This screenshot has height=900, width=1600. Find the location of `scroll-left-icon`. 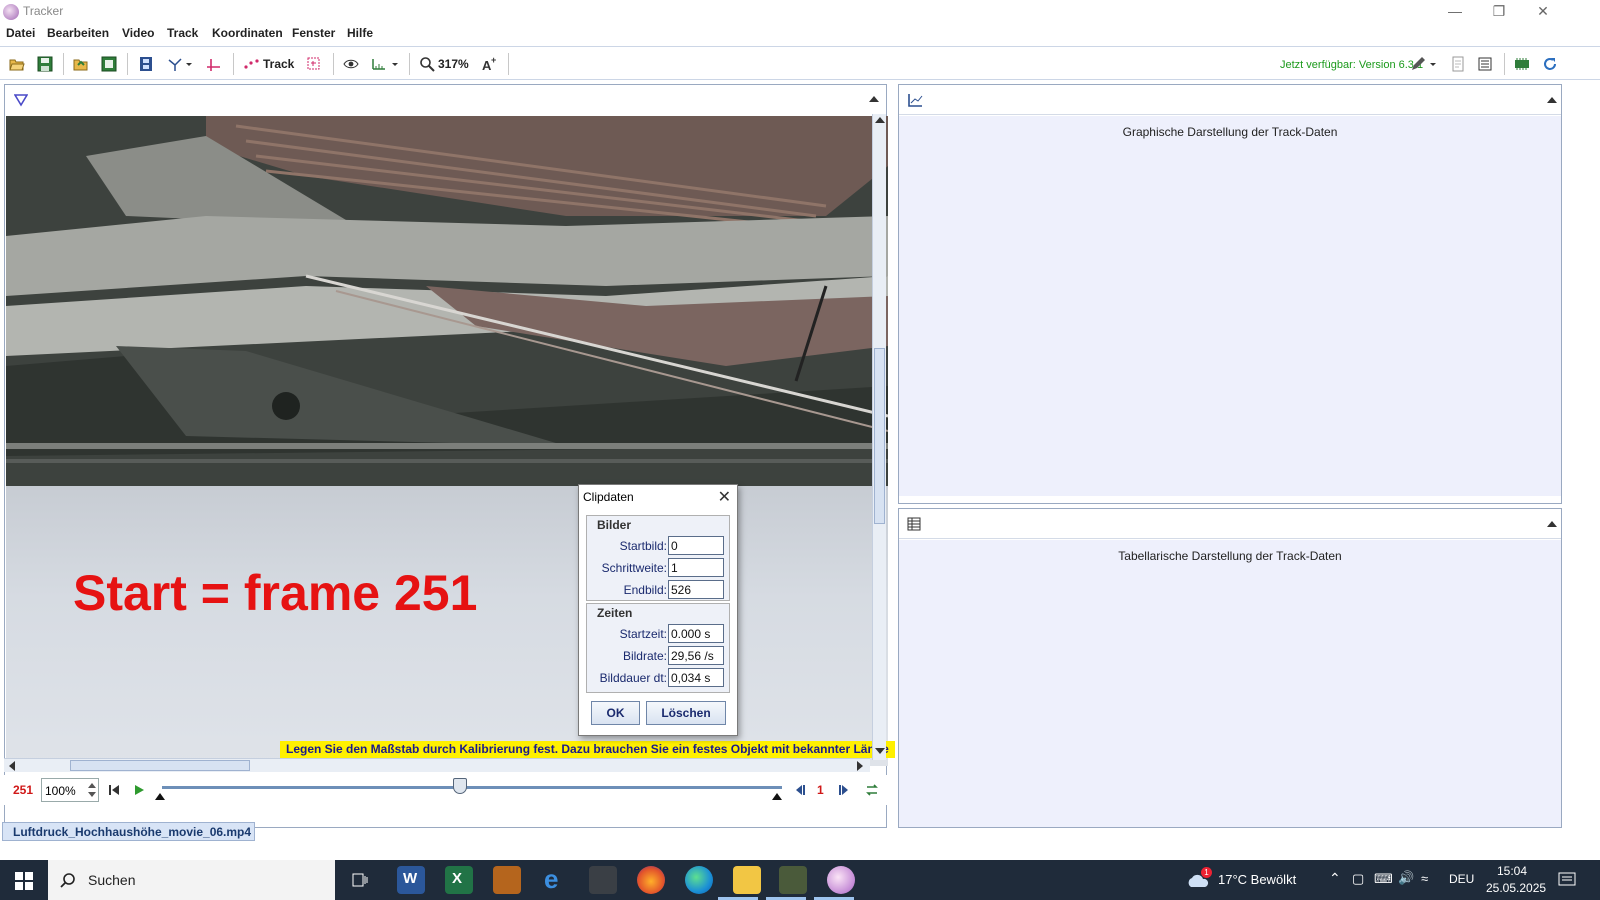

scroll-left-icon is located at coordinates (12, 766).